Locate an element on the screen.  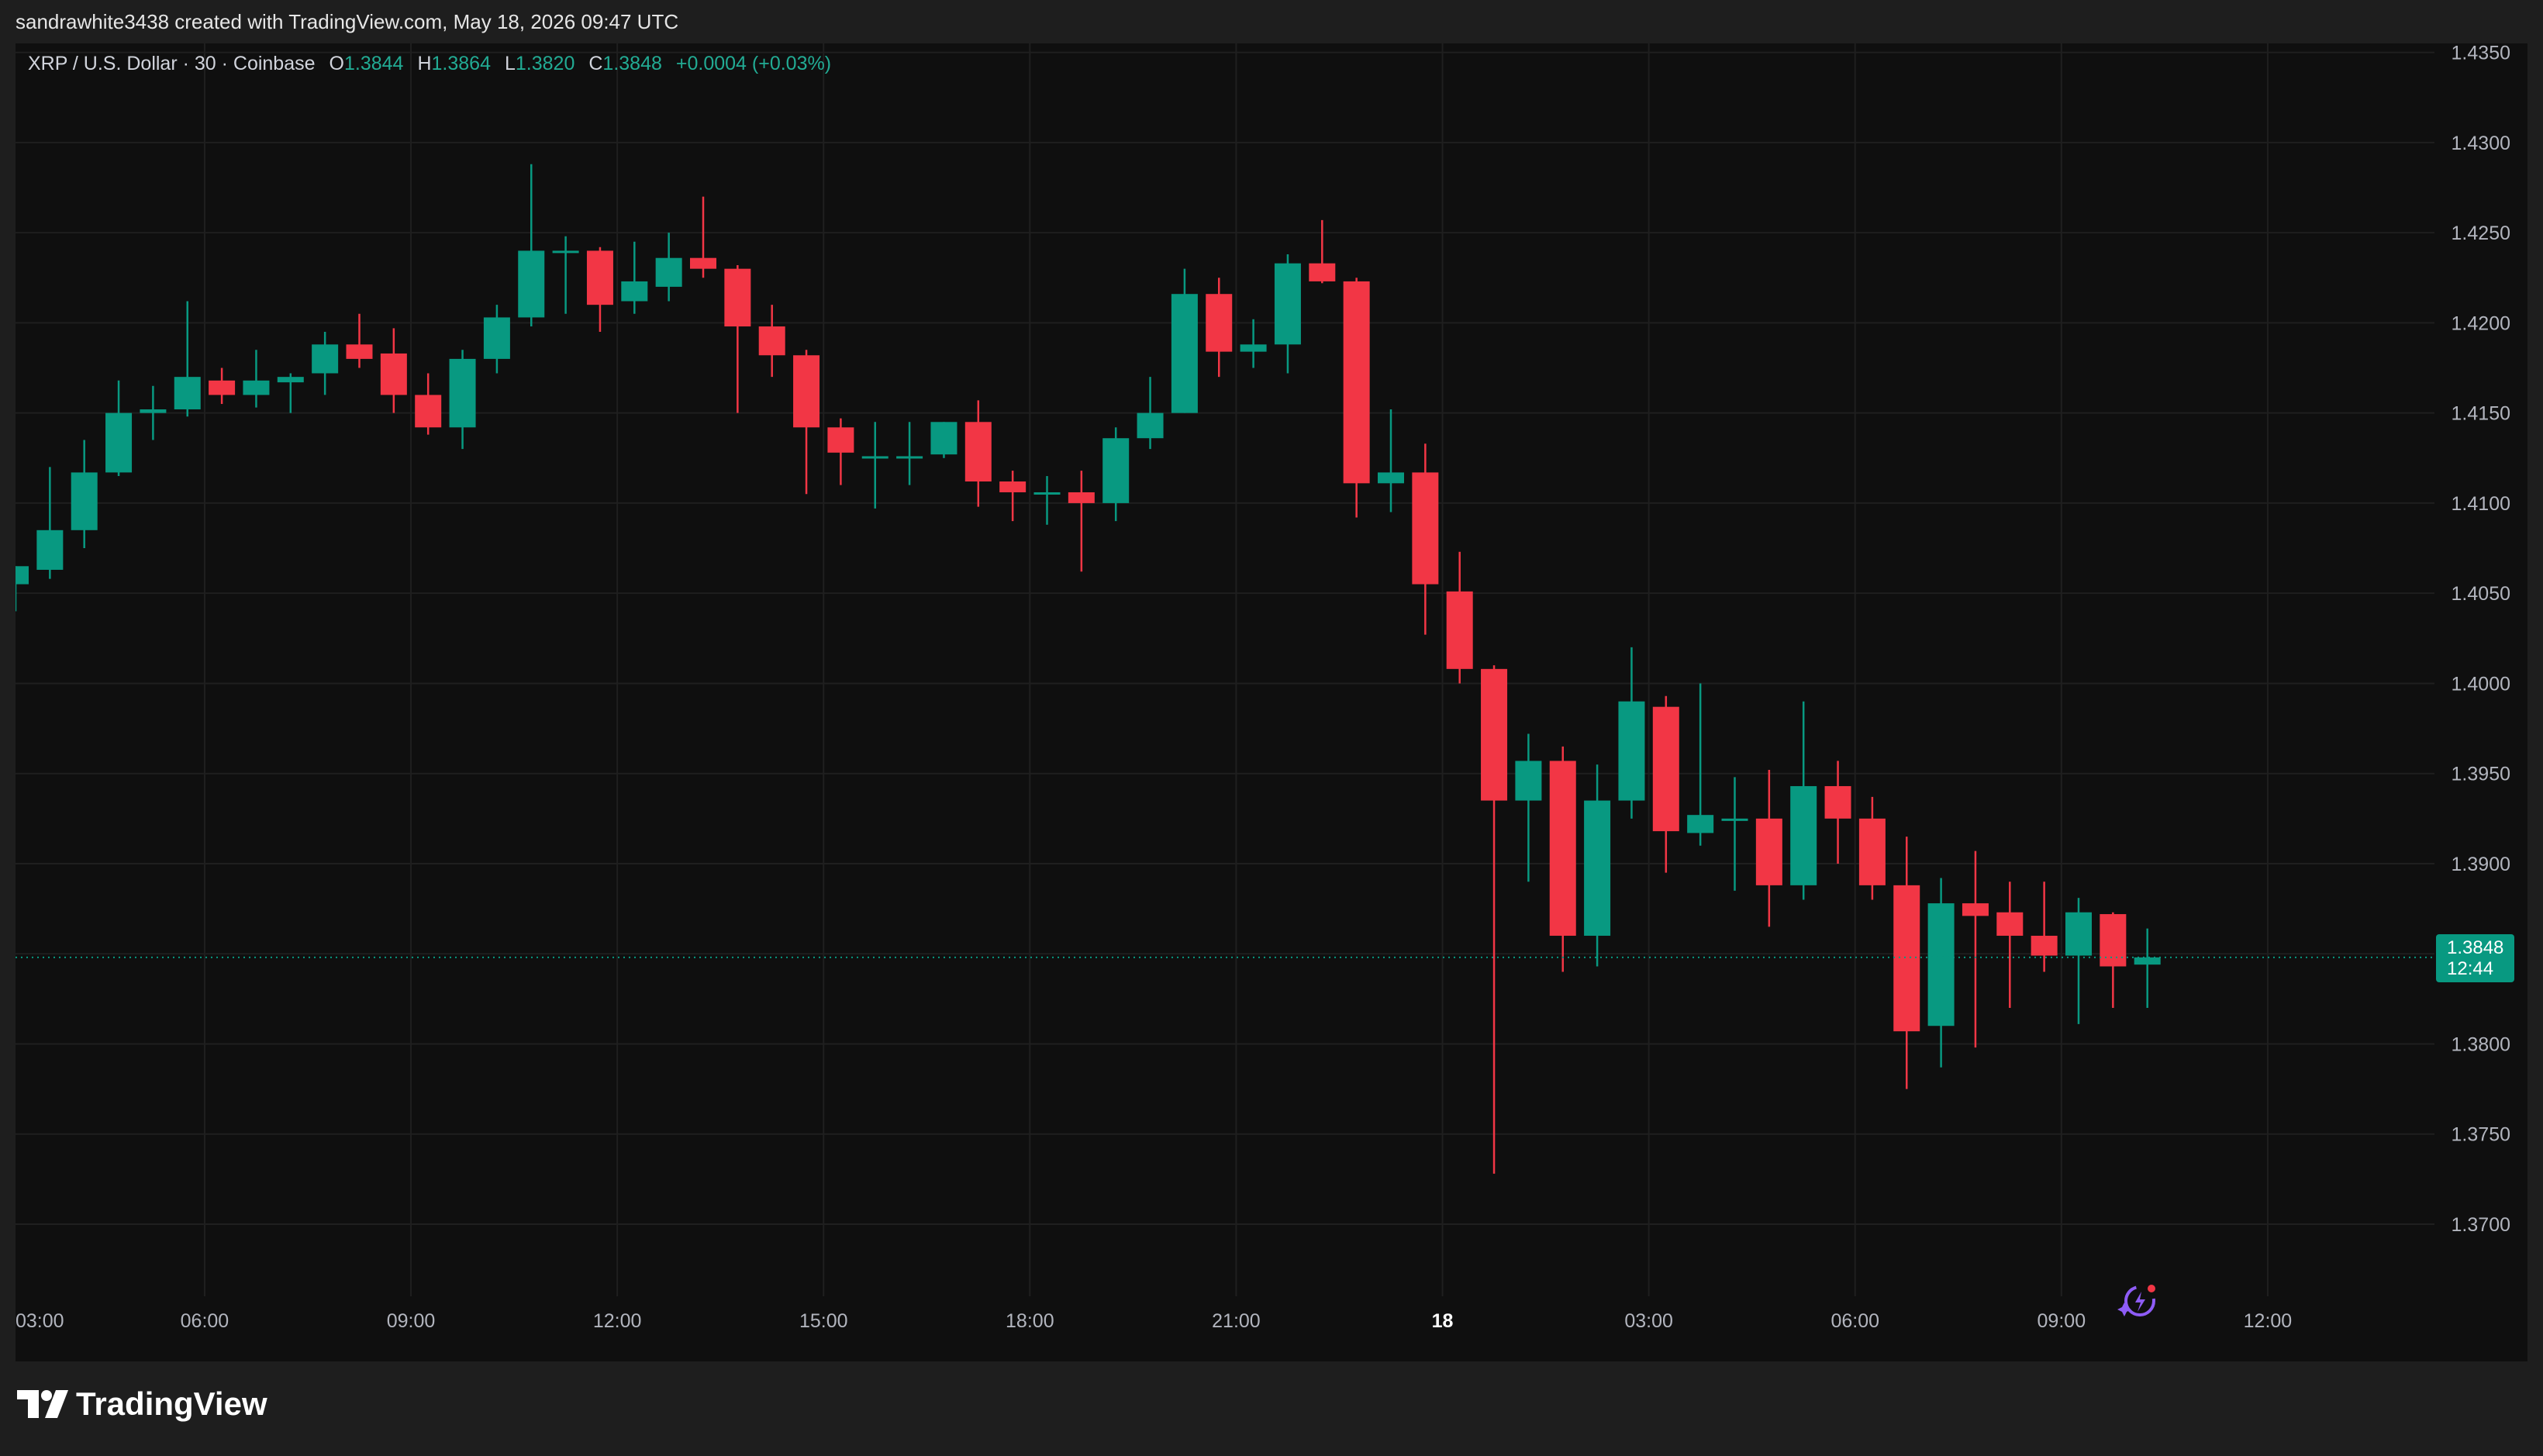
y-tick-label: 1.4000 is located at coordinates (2481, 684).